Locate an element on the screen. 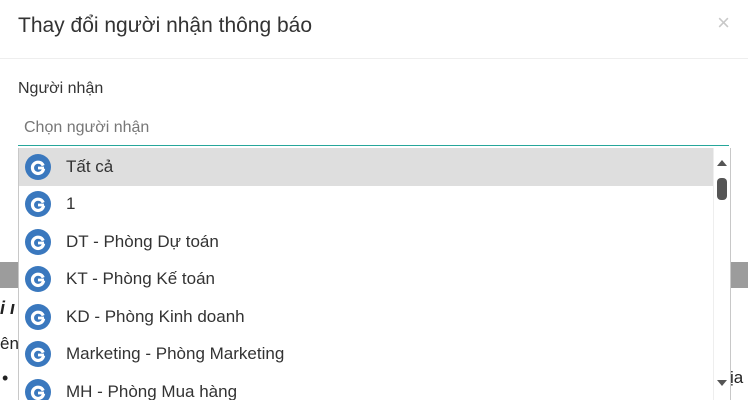  close-button: × is located at coordinates (723, 23).